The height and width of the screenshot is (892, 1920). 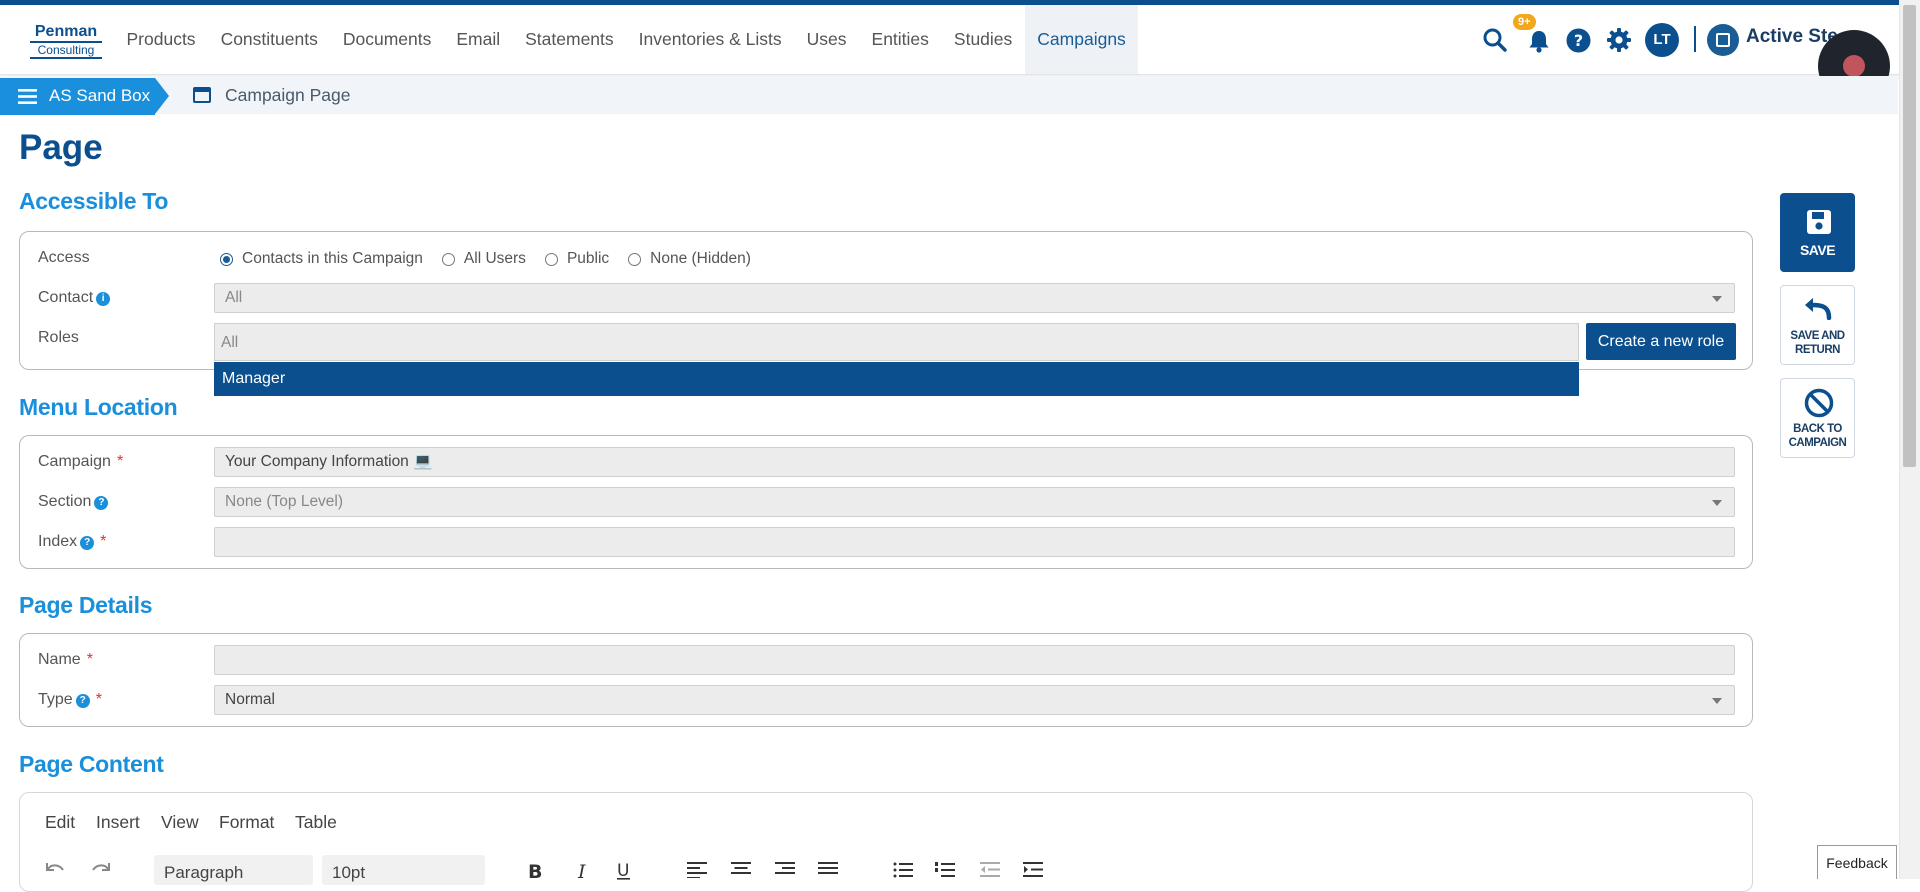 What do you see at coordinates (316, 822) in the screenshot?
I see `editor-menu-table: Table` at bounding box center [316, 822].